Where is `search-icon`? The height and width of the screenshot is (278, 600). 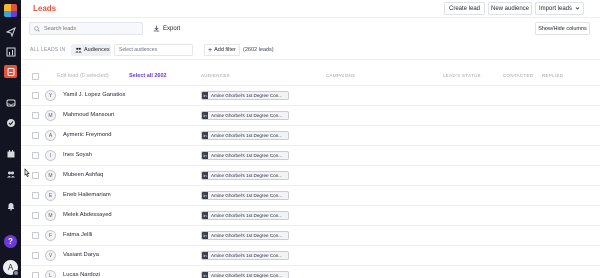
search-icon is located at coordinates (37, 28).